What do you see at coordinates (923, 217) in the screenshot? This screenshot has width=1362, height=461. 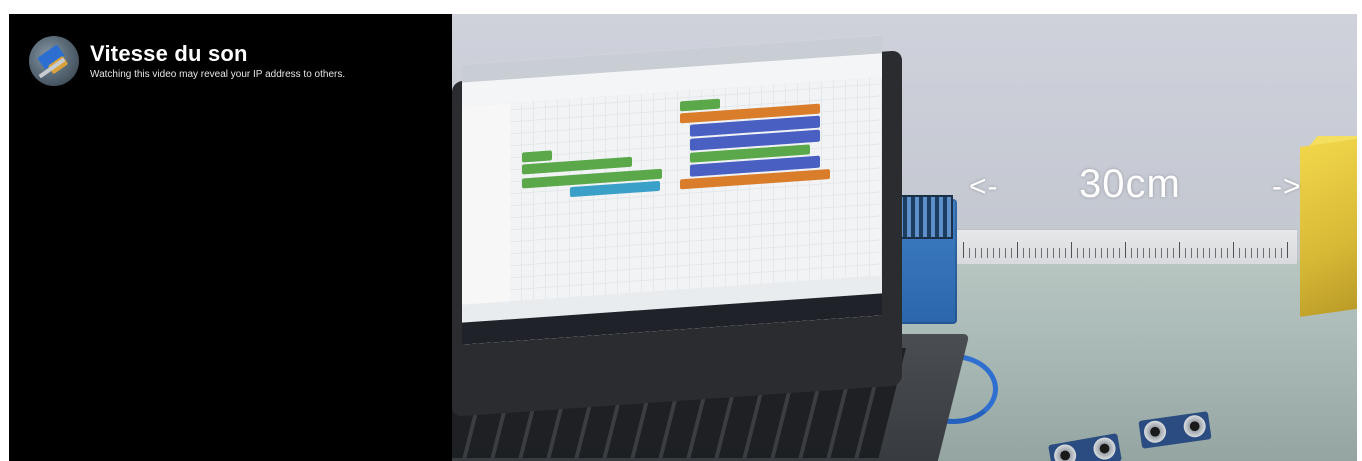 I see `circuit-board` at bounding box center [923, 217].